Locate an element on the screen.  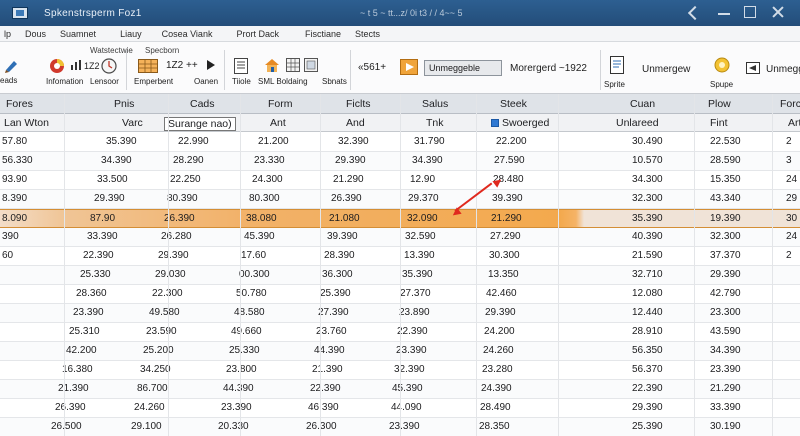
table-cell: 13.390 is located at coordinates (419, 255).